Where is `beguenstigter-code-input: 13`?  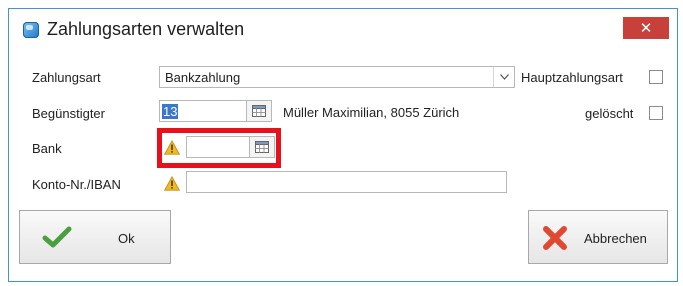 beguenstigter-code-input: 13 is located at coordinates (203, 111).